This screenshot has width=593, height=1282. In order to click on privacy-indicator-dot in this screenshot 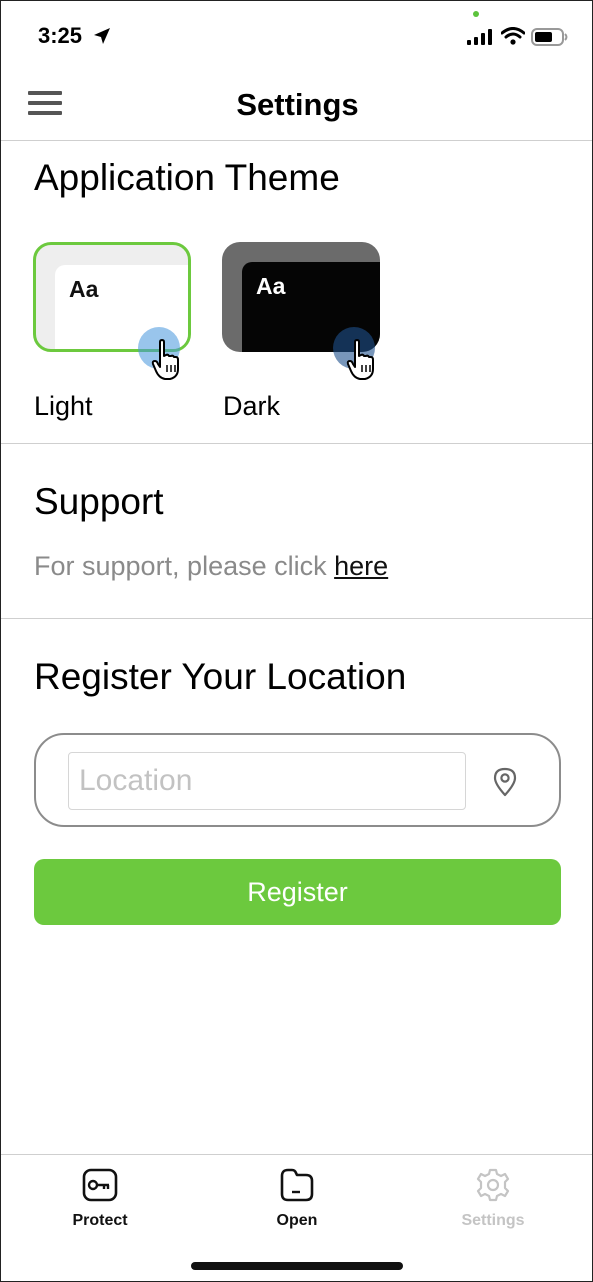, I will do `click(476, 14)`.